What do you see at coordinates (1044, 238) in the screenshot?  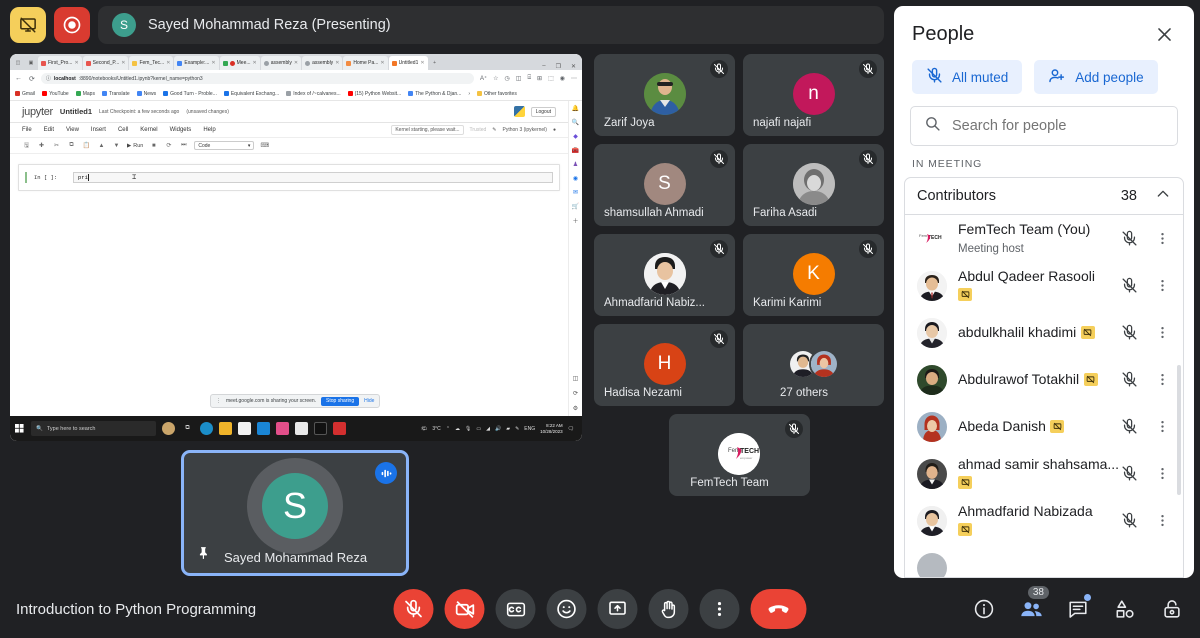 I see `list-item: Fem TECH FemTech Team (You) Meeting host` at bounding box center [1044, 238].